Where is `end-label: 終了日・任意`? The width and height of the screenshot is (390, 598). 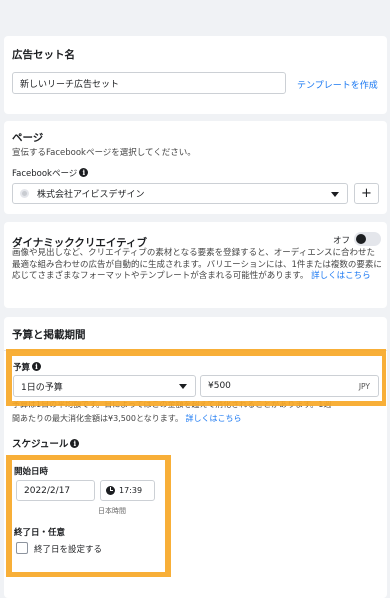
end-label: 終了日・任意 is located at coordinates (40, 533).